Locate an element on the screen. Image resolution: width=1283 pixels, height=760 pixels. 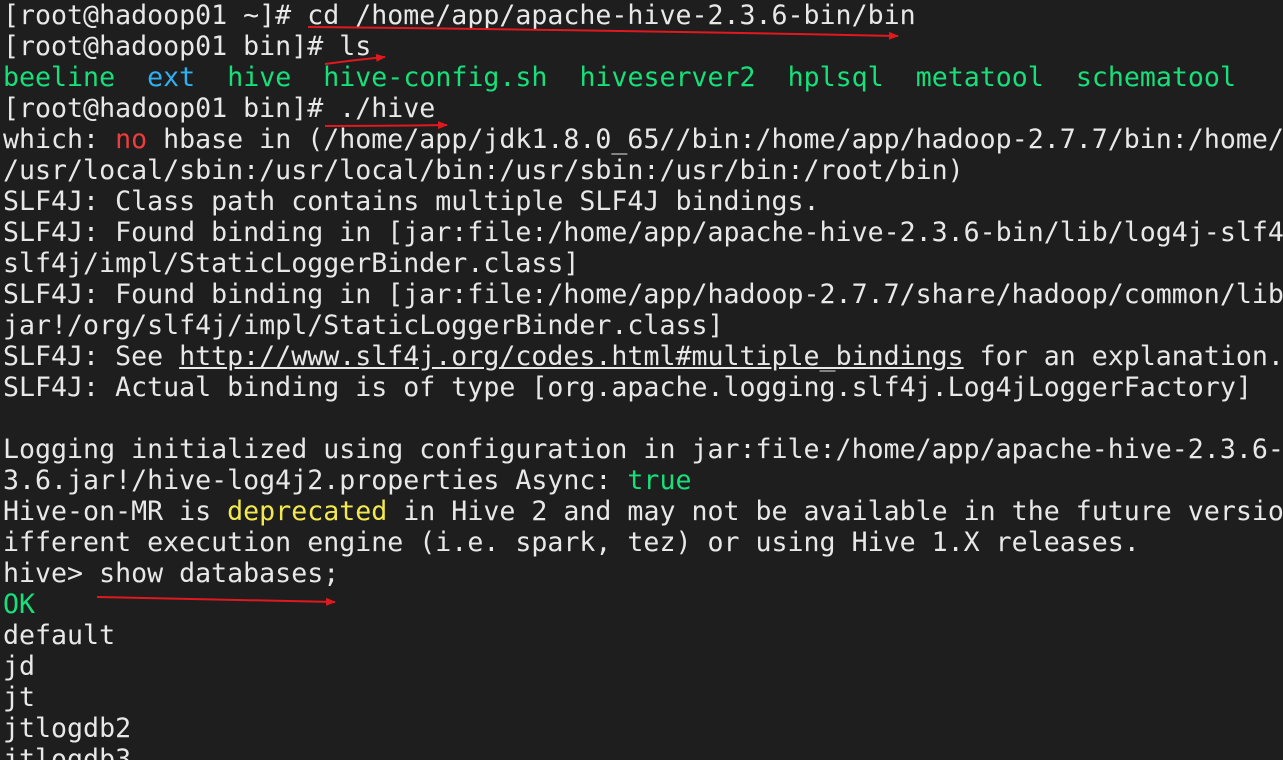
annotation-arrow-ok is located at coordinates (216, 601).